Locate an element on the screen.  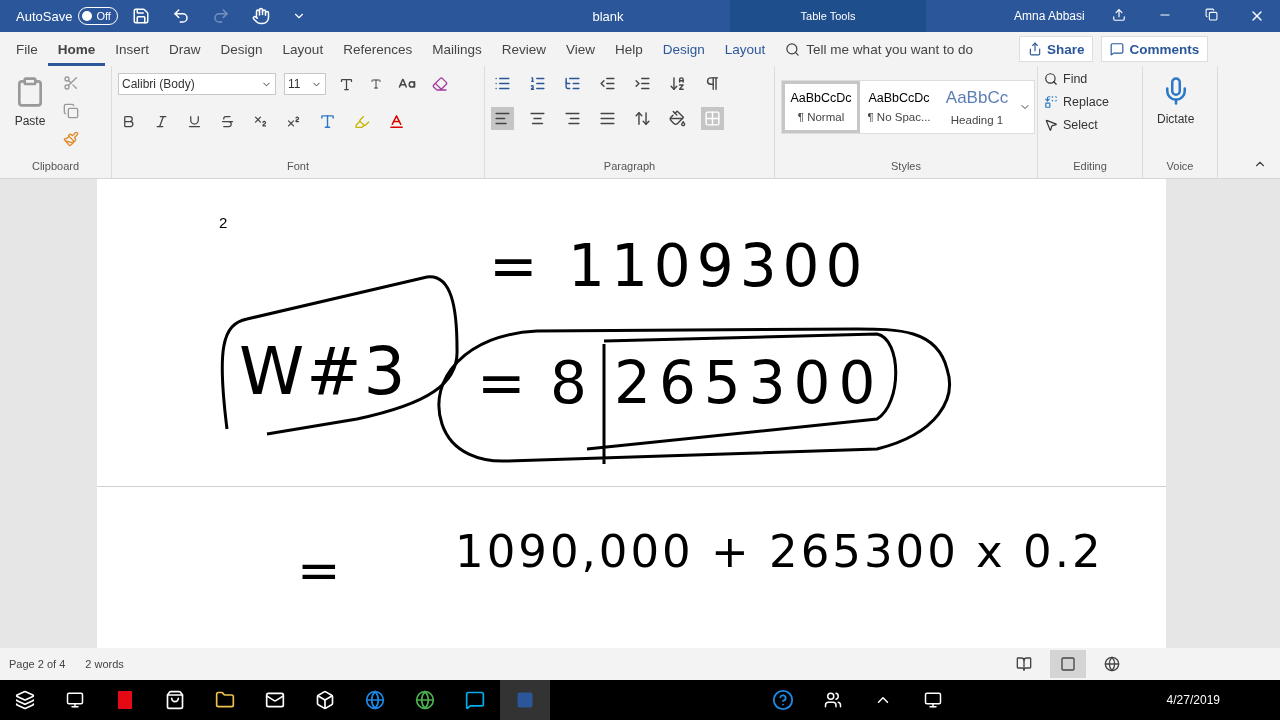
group-label: Font is located at coordinates (298, 167).